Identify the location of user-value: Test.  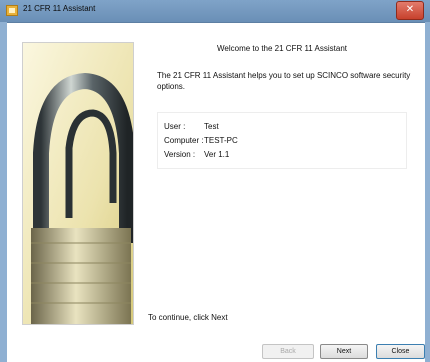
(211, 126).